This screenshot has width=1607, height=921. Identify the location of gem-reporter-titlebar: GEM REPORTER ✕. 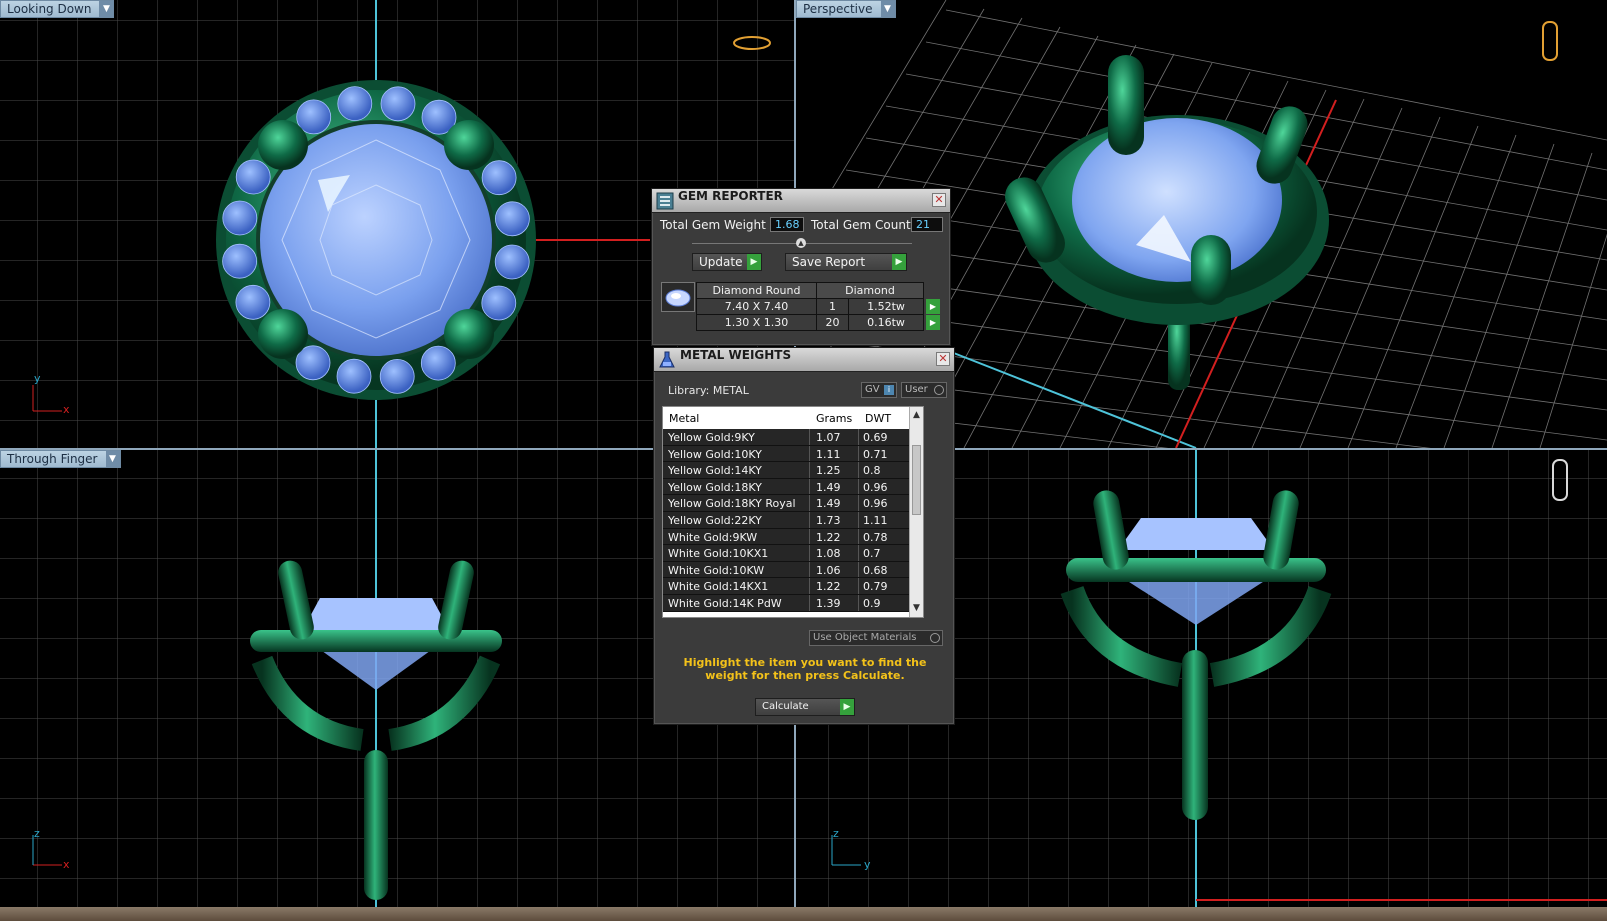
(801, 201).